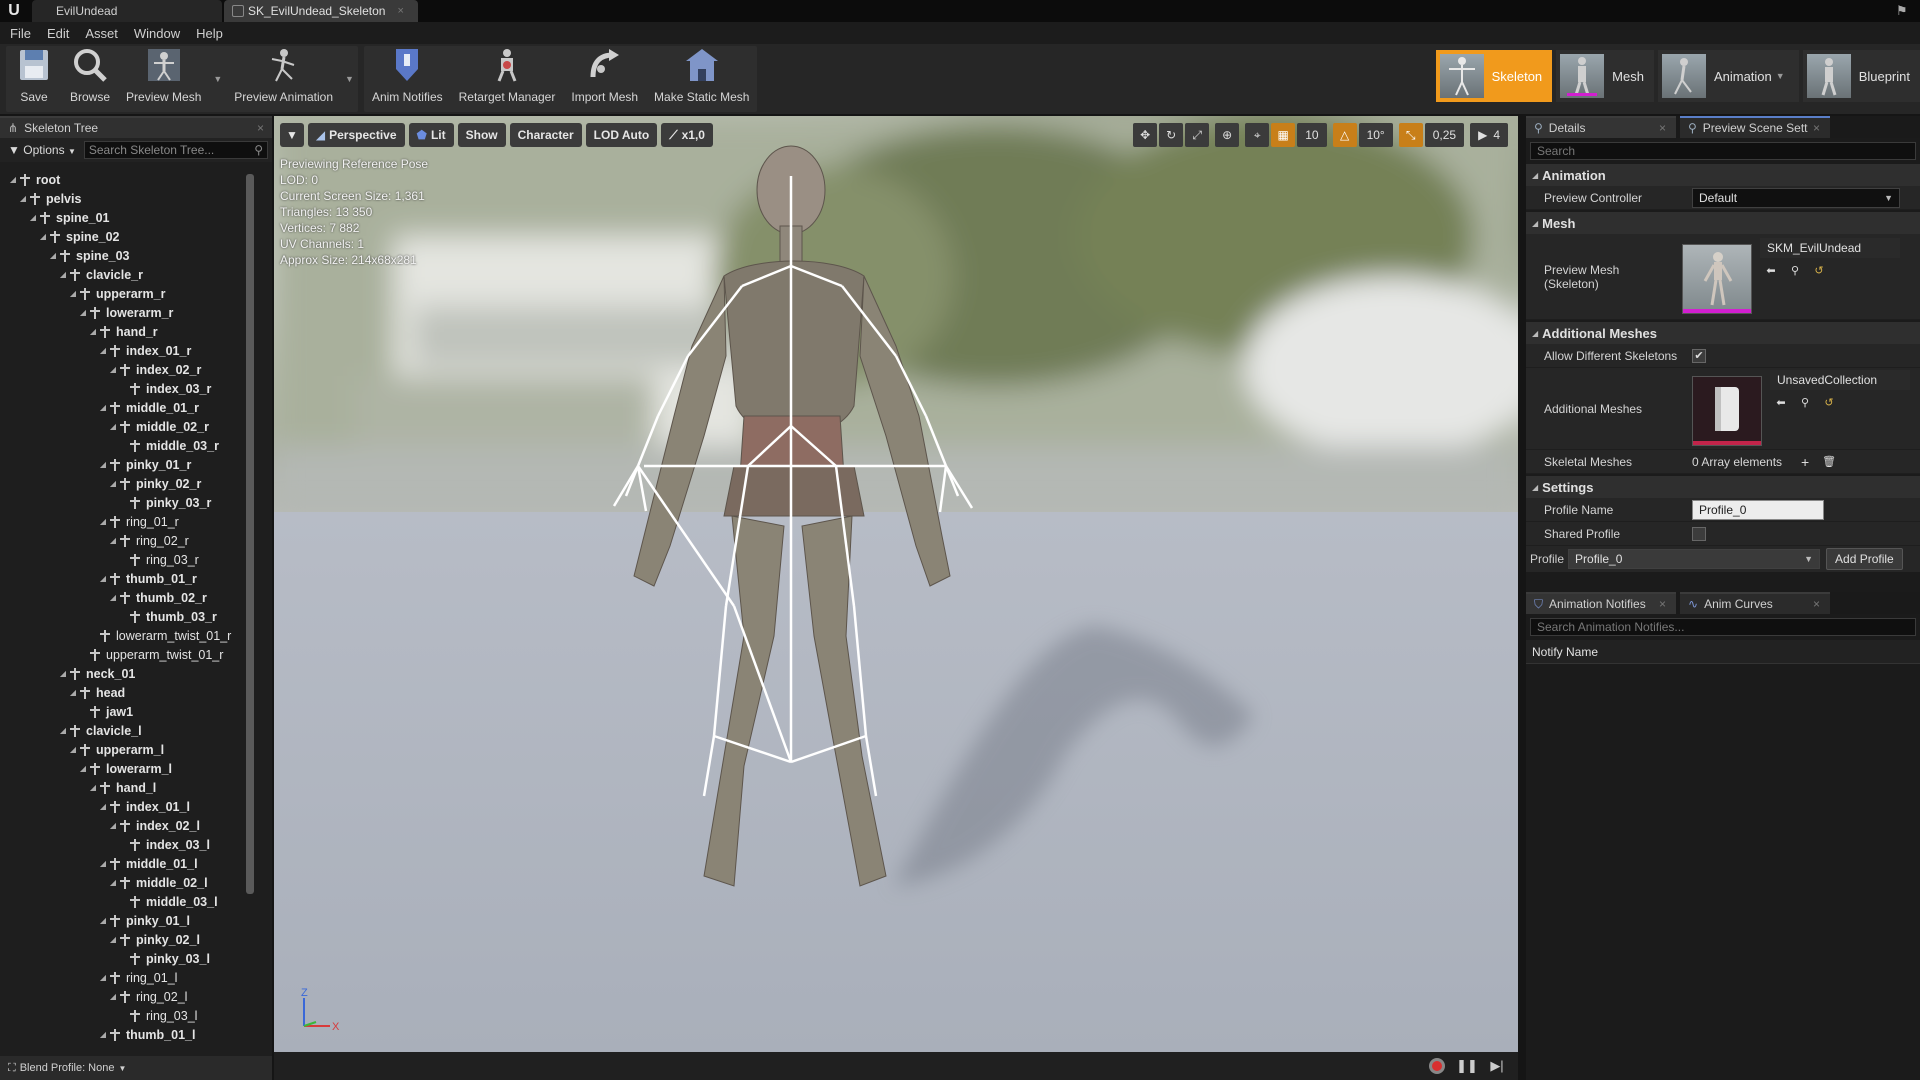  Describe the element at coordinates (394, 11) in the screenshot. I see `tab-close-icon: ×` at that location.